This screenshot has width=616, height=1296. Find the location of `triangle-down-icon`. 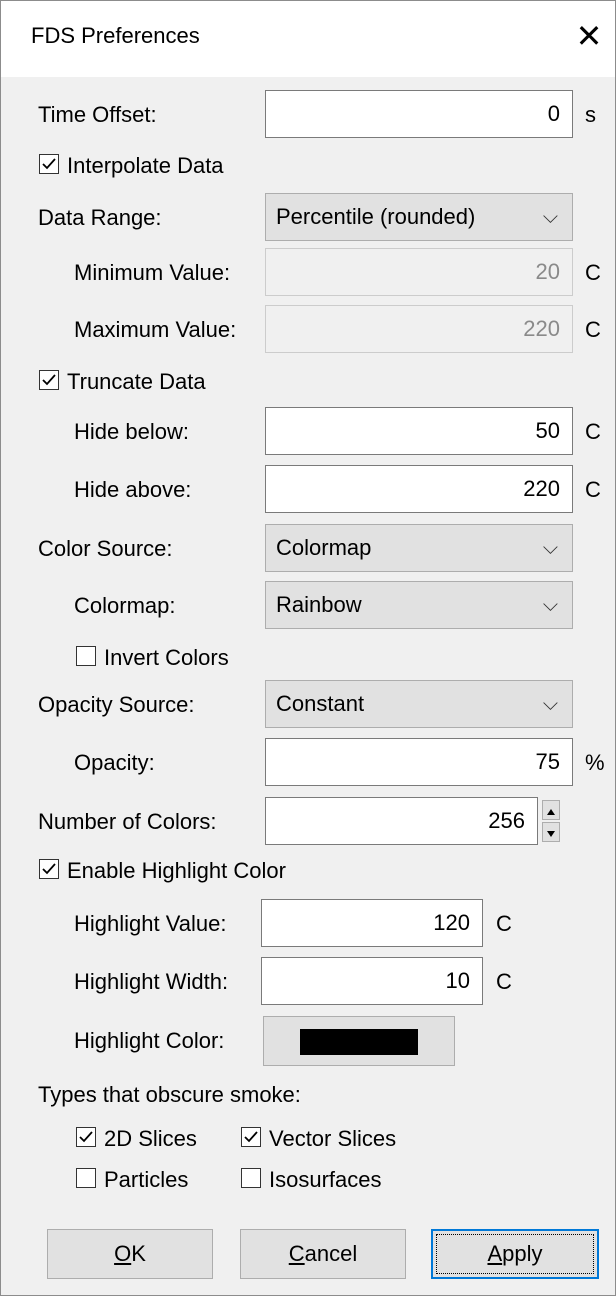

triangle-down-icon is located at coordinates (551, 834).